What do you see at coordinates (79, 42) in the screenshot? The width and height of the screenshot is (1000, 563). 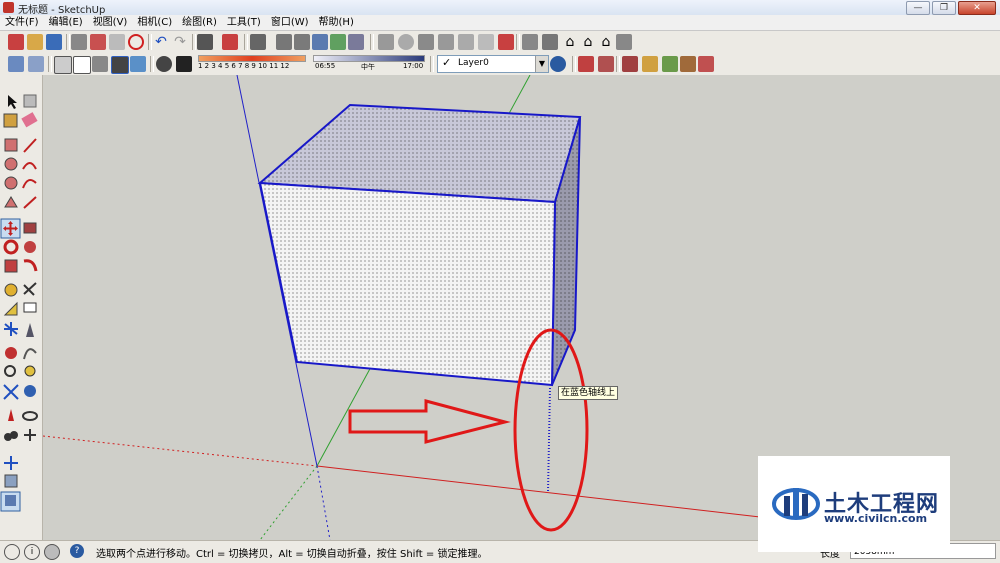 I see `cut-icon` at bounding box center [79, 42].